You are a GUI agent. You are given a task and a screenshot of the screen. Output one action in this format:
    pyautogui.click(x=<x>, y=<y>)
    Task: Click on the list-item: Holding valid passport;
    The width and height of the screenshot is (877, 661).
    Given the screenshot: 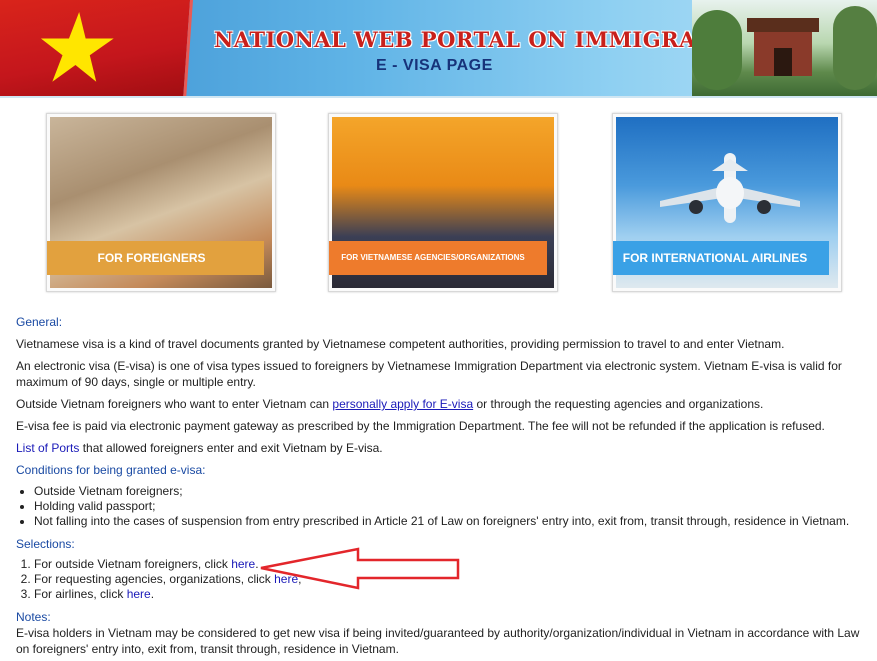 What is the action you would take?
    pyautogui.click(x=450, y=506)
    